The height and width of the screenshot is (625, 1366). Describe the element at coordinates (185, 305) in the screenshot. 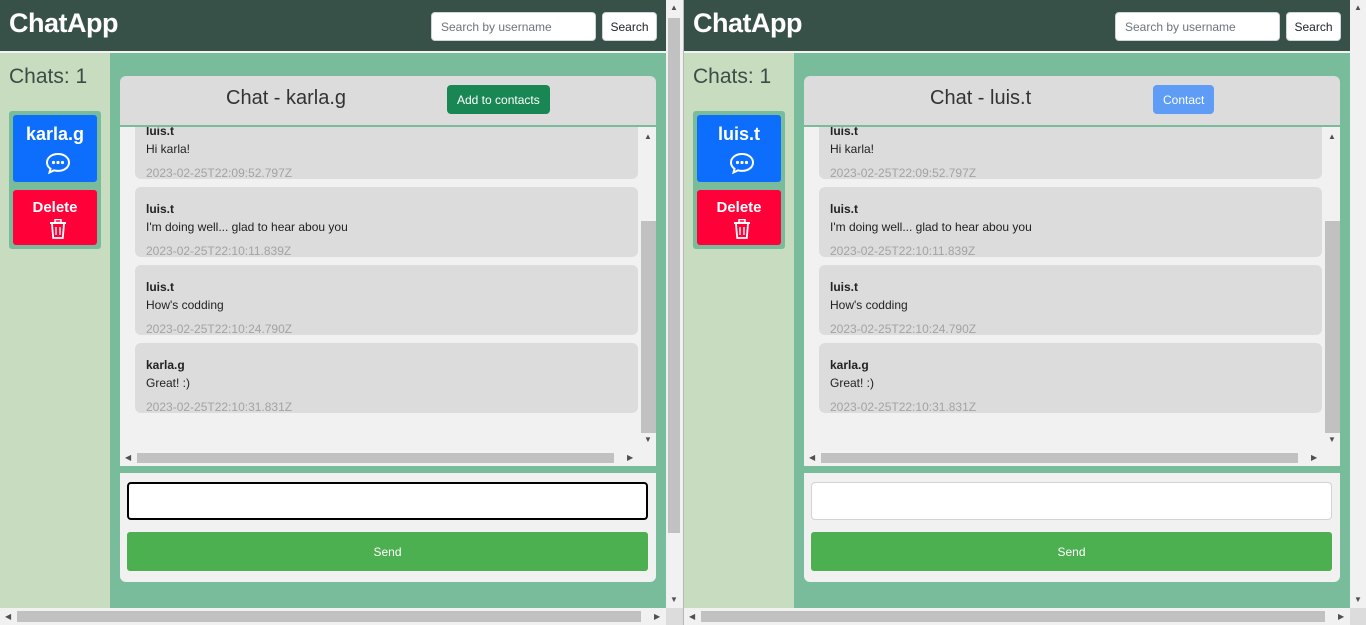

I see `message-text: How's codding` at that location.